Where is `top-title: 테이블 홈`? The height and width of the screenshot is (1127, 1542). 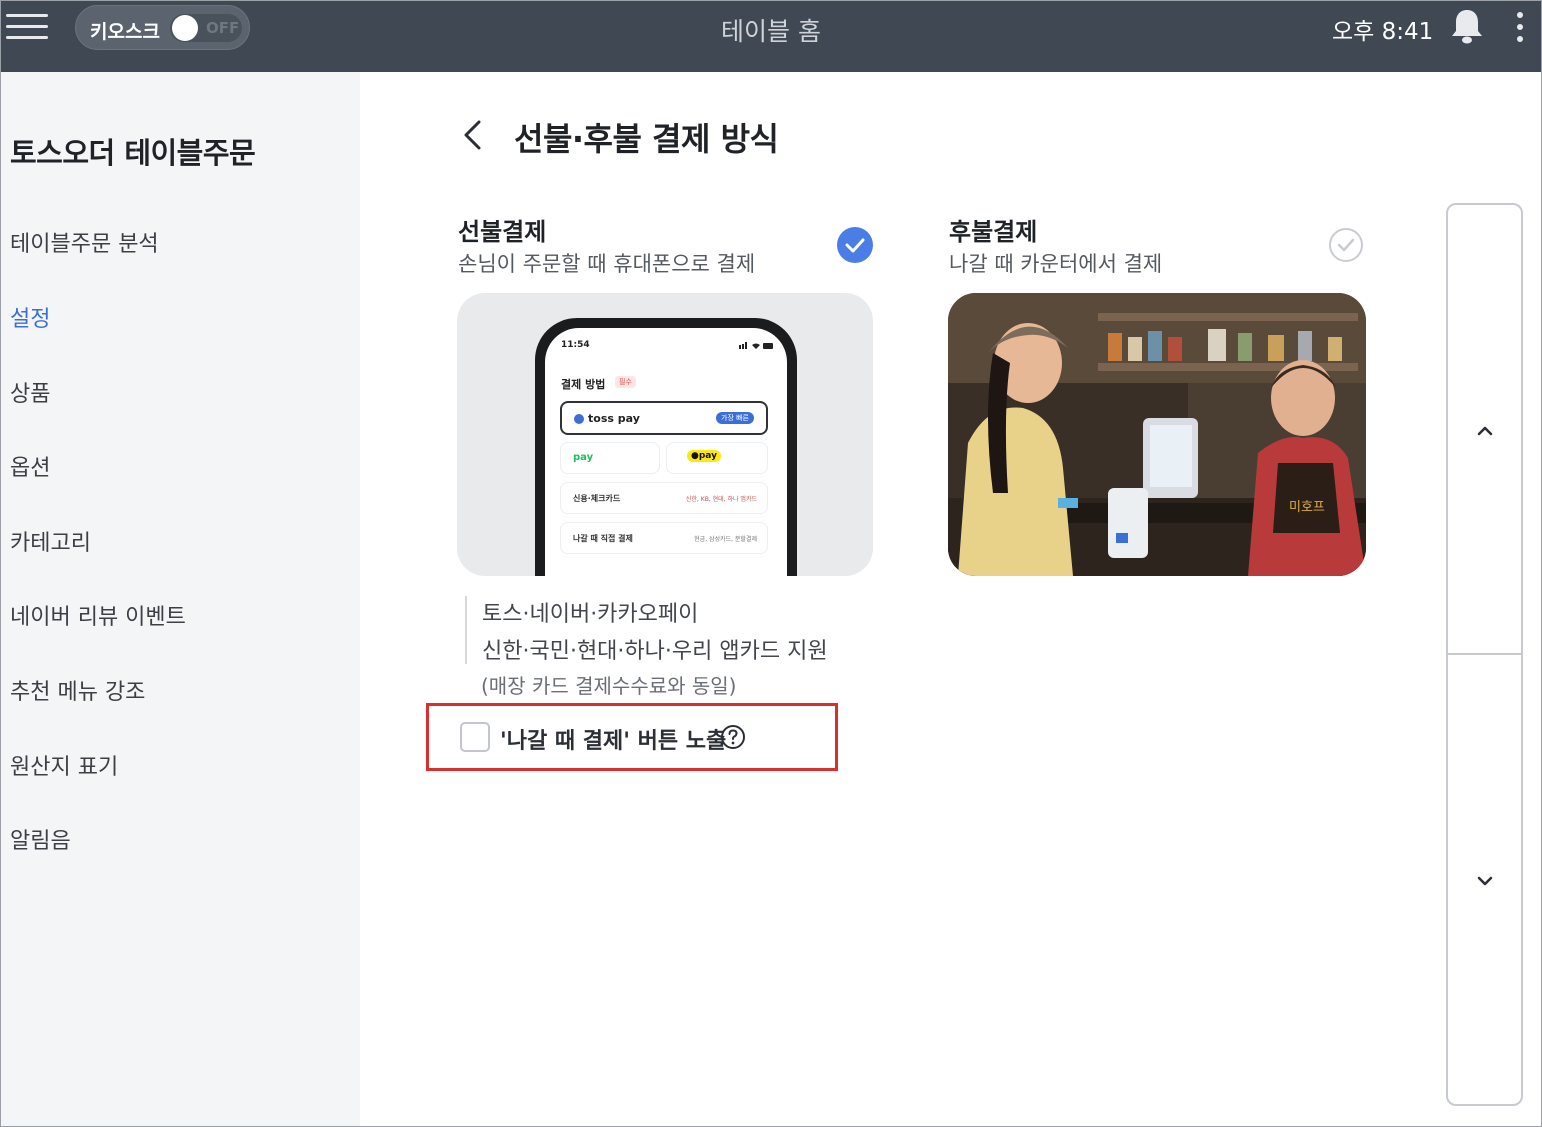
top-title: 테이블 홈 is located at coordinates (771, 31).